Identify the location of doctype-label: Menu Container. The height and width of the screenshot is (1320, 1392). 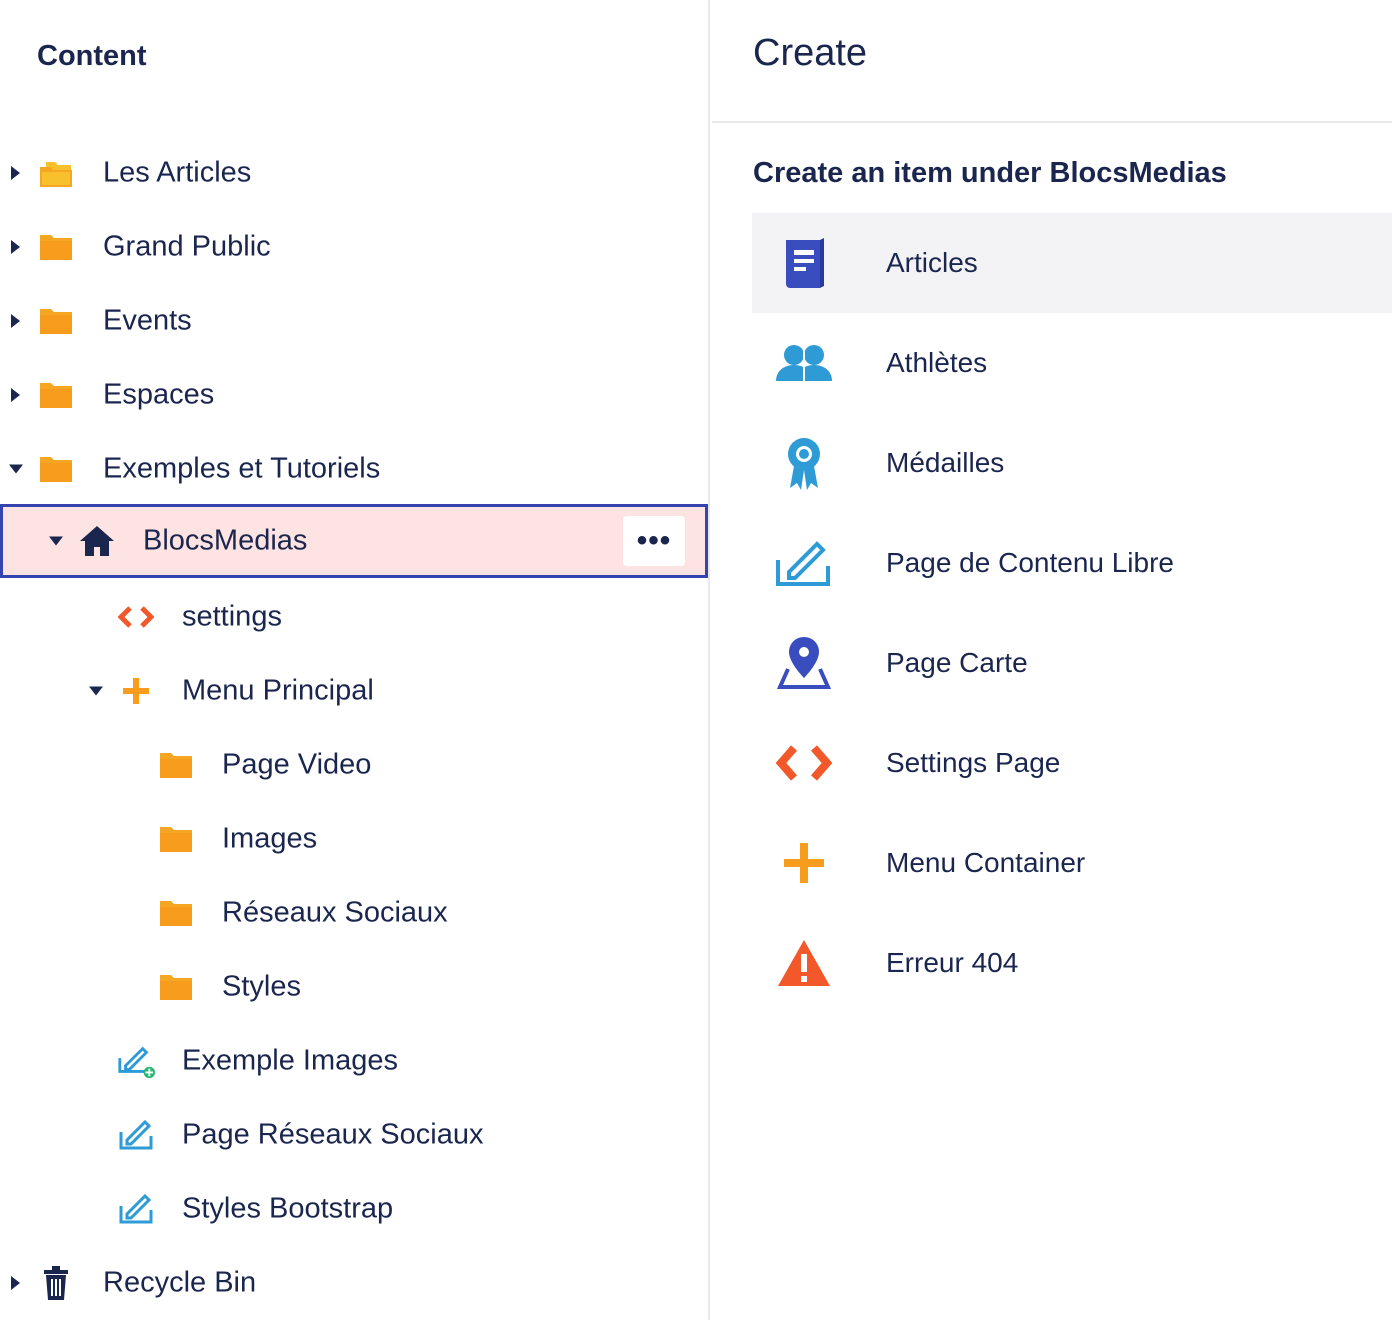
(986, 862).